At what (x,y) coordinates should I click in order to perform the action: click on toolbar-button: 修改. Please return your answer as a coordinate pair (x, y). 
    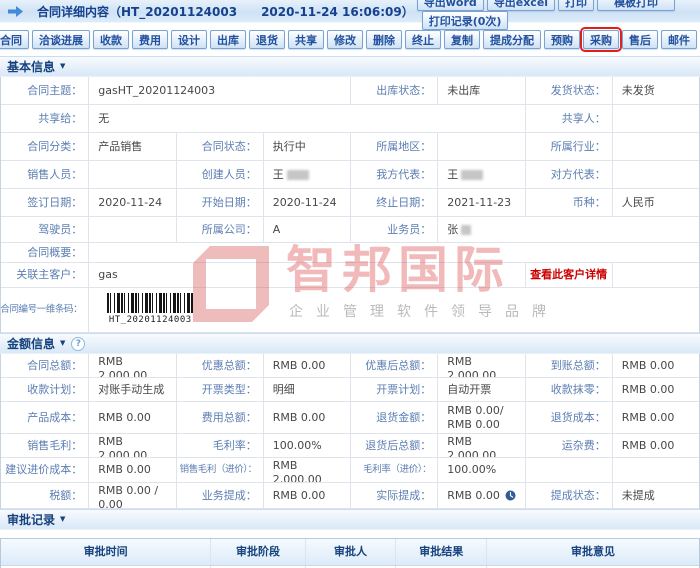
    Looking at the image, I should click on (345, 39).